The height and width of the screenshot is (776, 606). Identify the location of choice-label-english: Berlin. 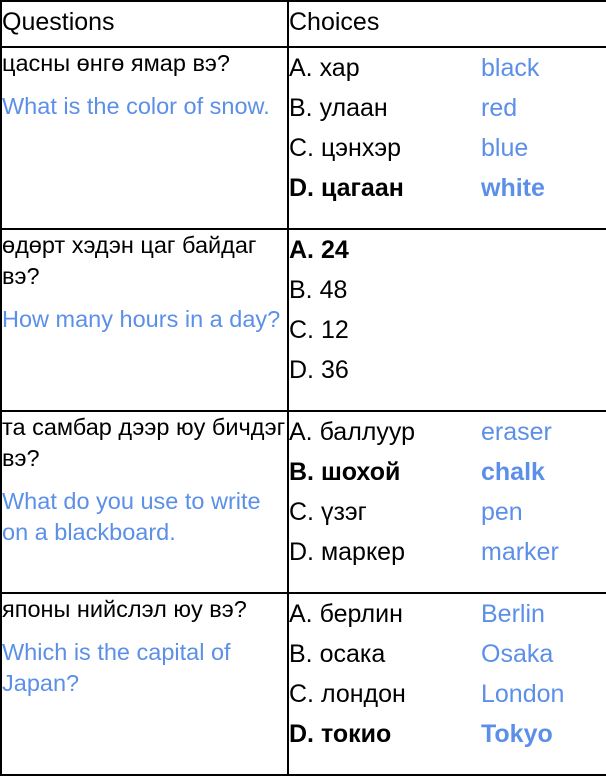
(513, 614).